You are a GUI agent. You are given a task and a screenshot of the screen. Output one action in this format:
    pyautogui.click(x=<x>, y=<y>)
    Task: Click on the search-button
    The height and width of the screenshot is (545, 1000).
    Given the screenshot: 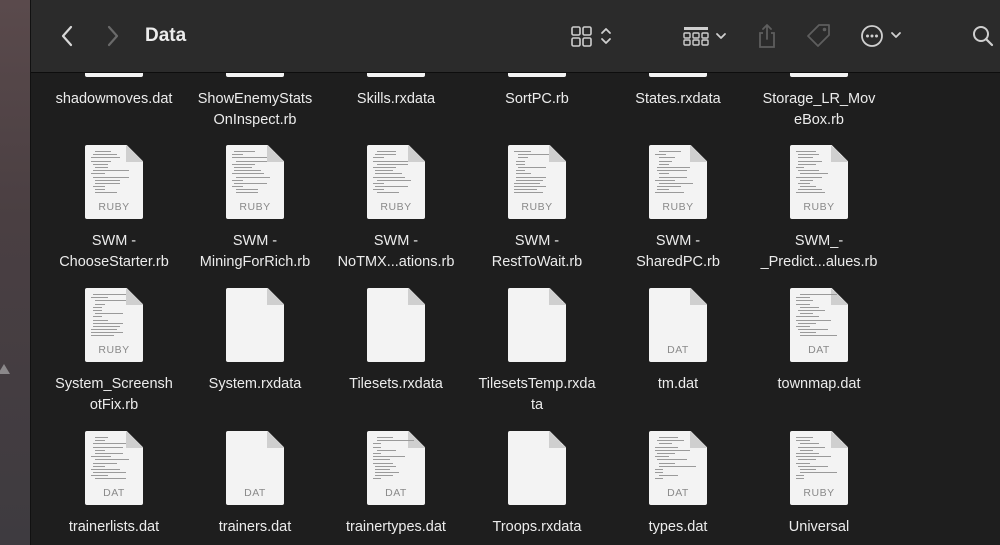 What is the action you would take?
    pyautogui.click(x=983, y=36)
    